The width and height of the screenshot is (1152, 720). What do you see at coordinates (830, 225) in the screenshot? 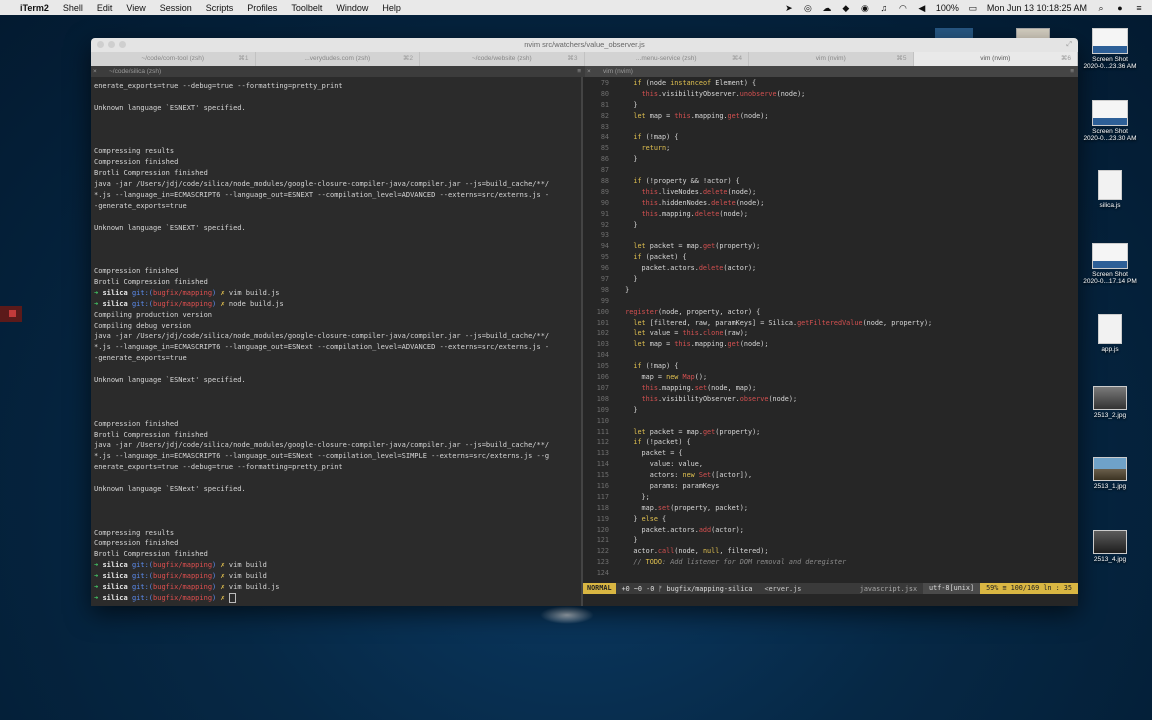
I see `code-line: 92 }` at bounding box center [830, 225].